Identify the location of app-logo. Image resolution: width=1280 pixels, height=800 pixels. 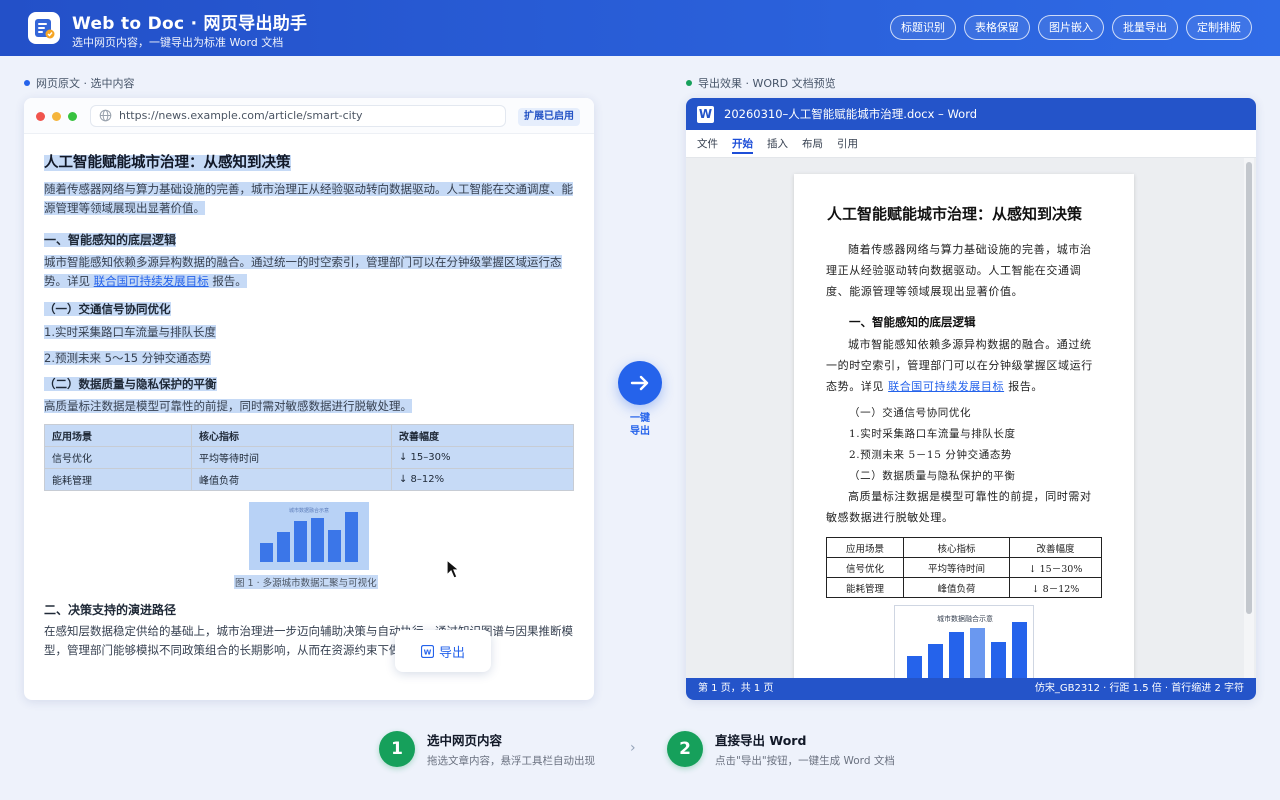
(44, 28).